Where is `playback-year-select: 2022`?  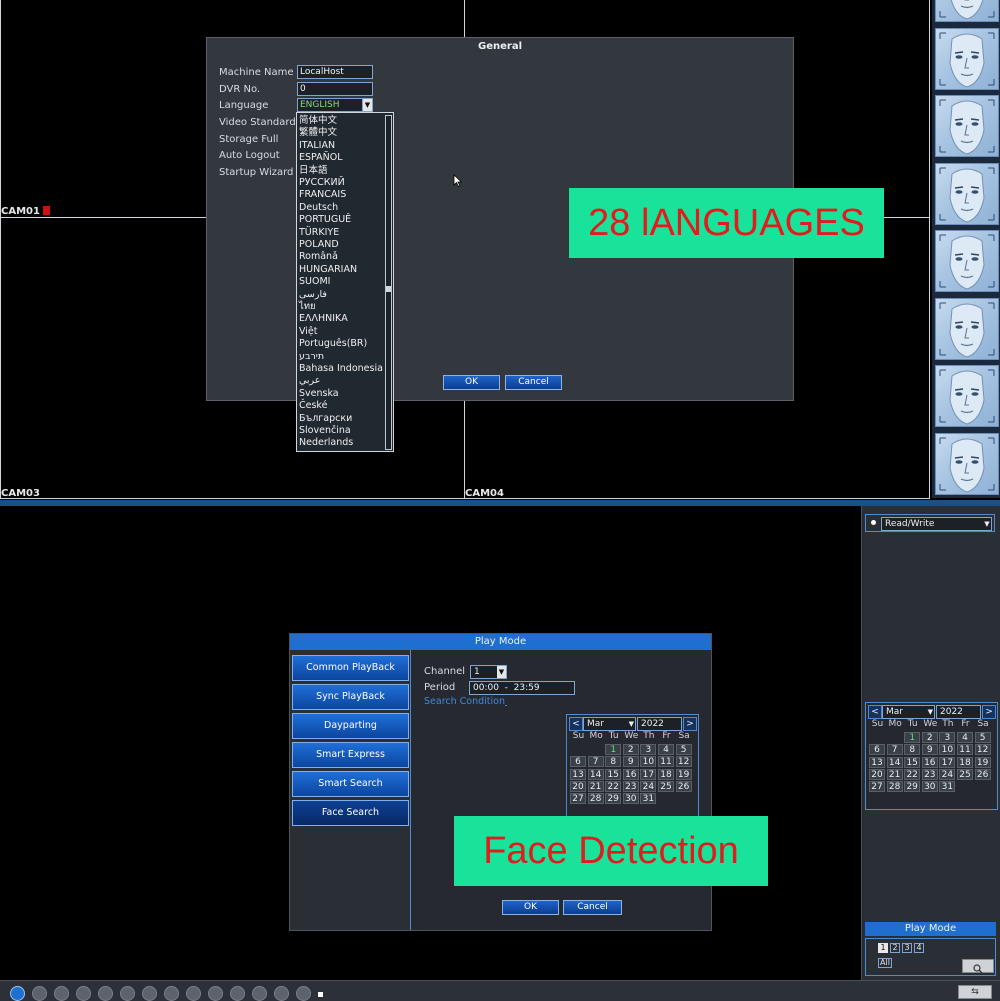
playback-year-select: 2022 is located at coordinates (659, 724).